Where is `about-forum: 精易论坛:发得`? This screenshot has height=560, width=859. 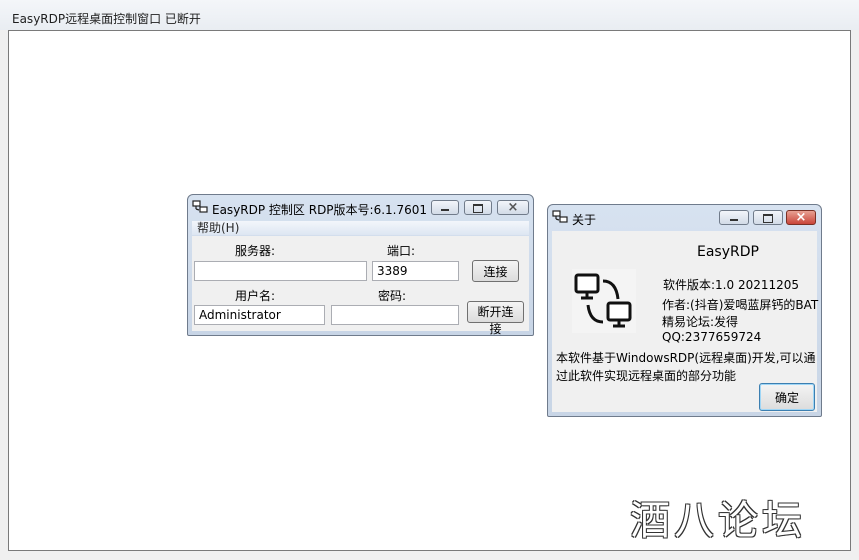
about-forum: 精易论坛:发得 is located at coordinates (700, 322).